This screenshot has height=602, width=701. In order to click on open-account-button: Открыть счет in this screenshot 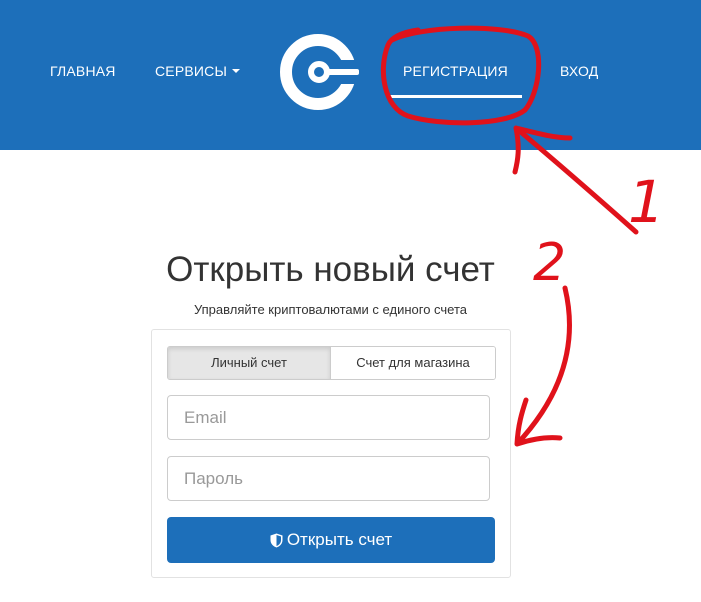, I will do `click(331, 540)`.